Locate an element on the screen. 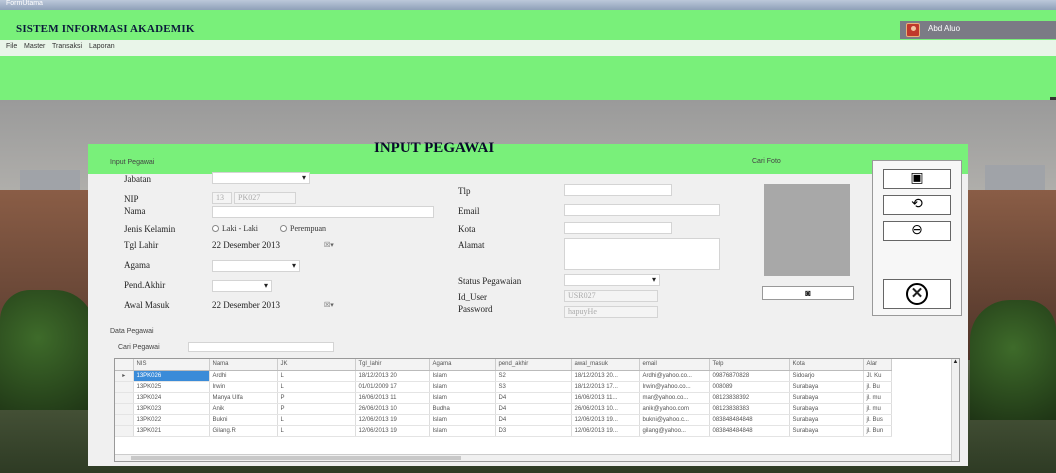 The height and width of the screenshot is (473, 1056). tgl-lahir-calendar-button: ☒▾ is located at coordinates (329, 245).